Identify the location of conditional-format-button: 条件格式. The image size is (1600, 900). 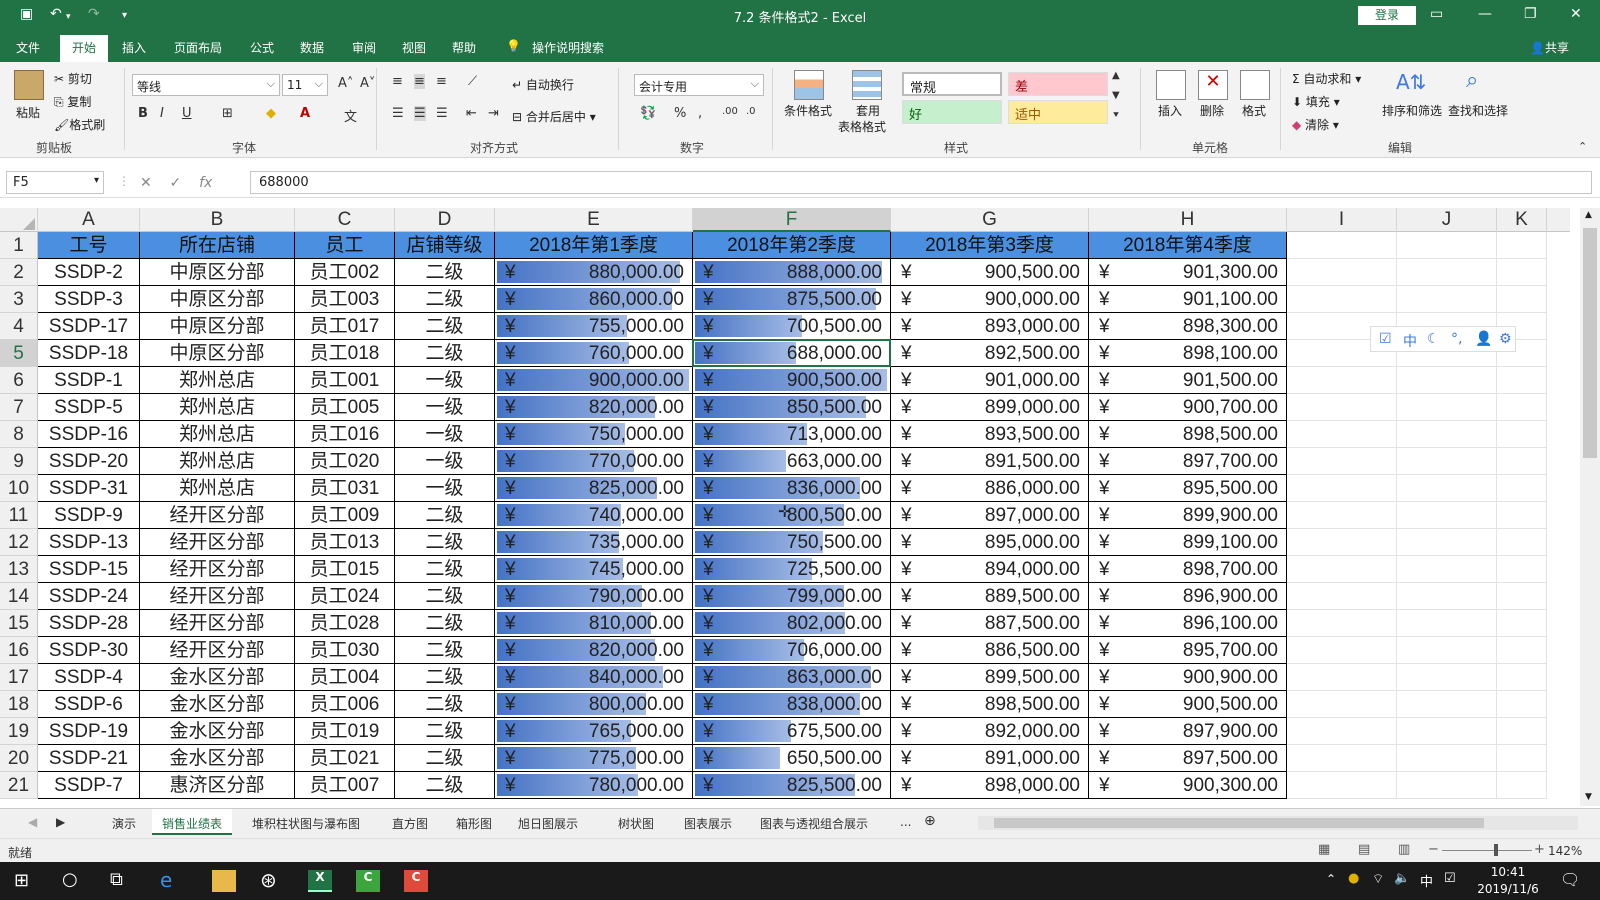
(808, 110).